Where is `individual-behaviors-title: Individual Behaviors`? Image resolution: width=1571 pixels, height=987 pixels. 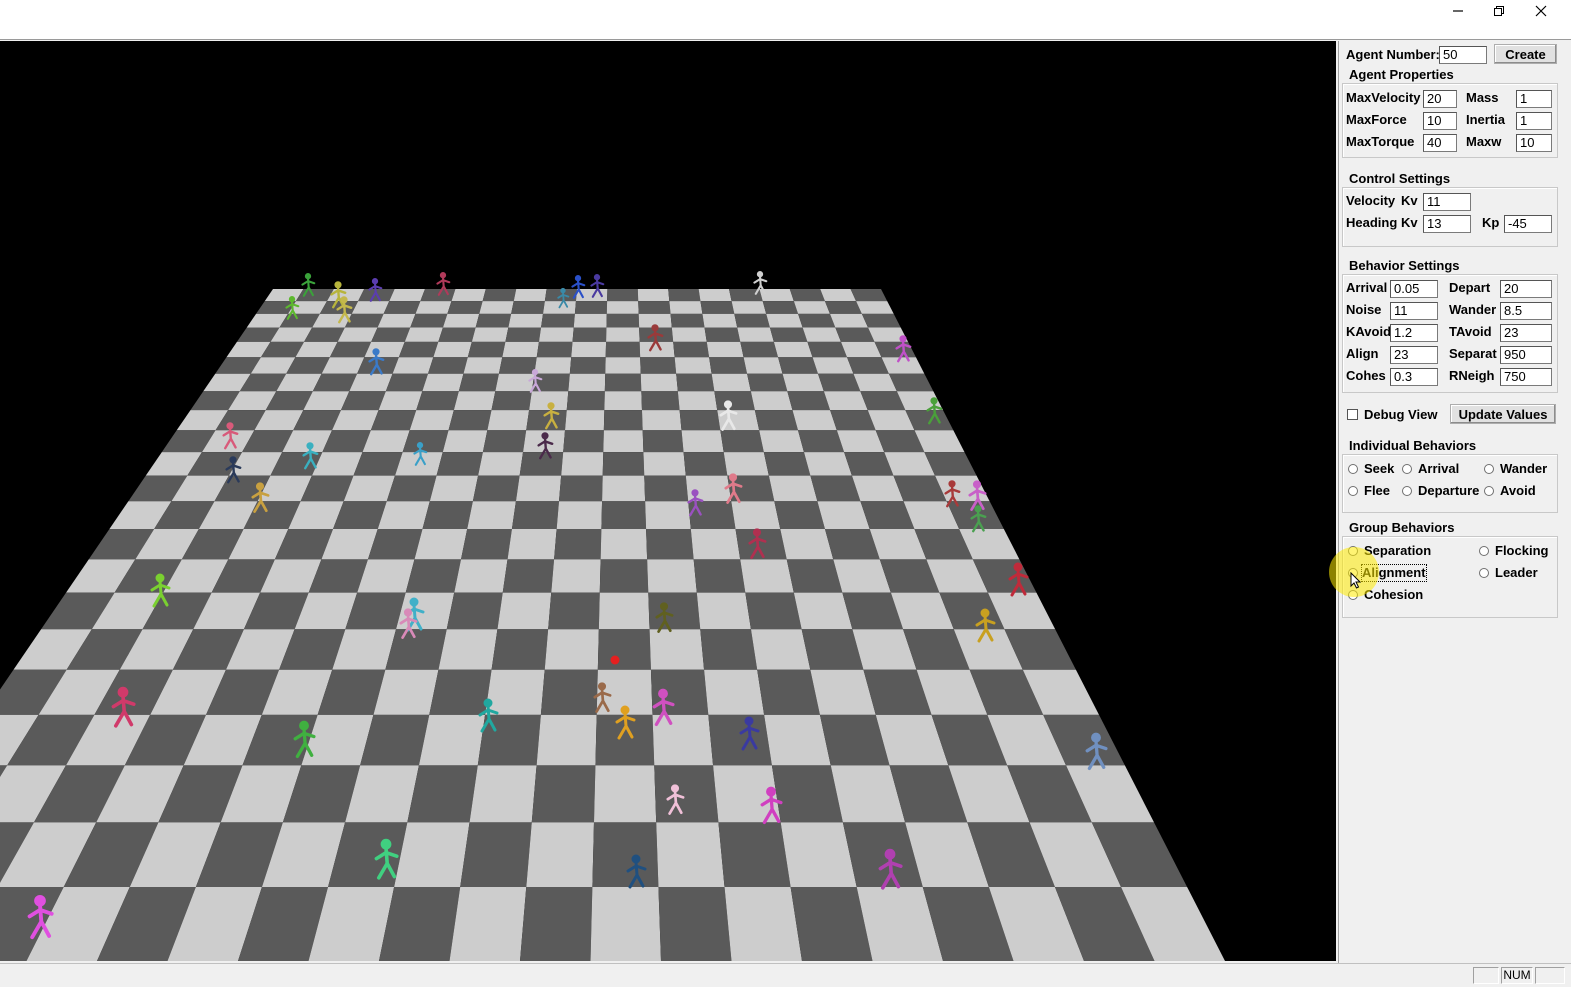 individual-behaviors-title: Individual Behaviors is located at coordinates (1413, 446).